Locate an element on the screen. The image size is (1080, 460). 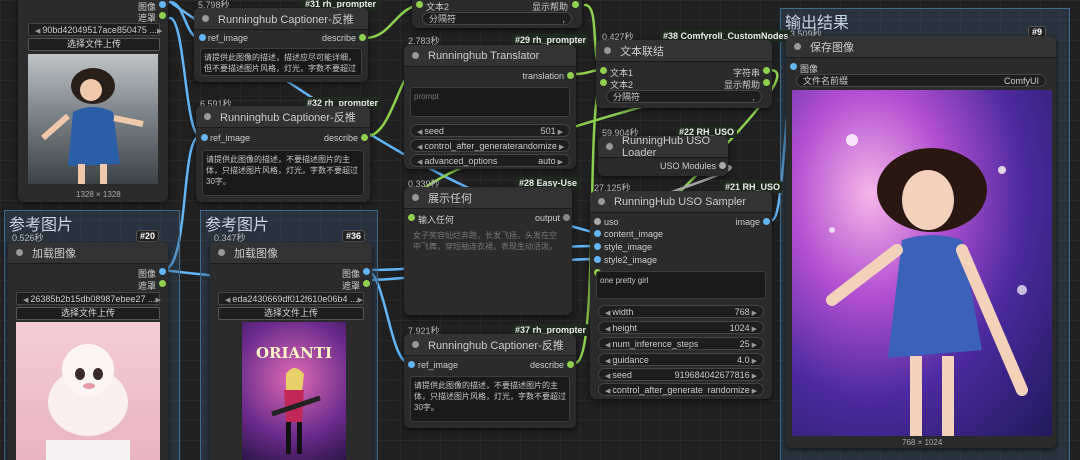
socket-output is located at coordinates (566, 217).